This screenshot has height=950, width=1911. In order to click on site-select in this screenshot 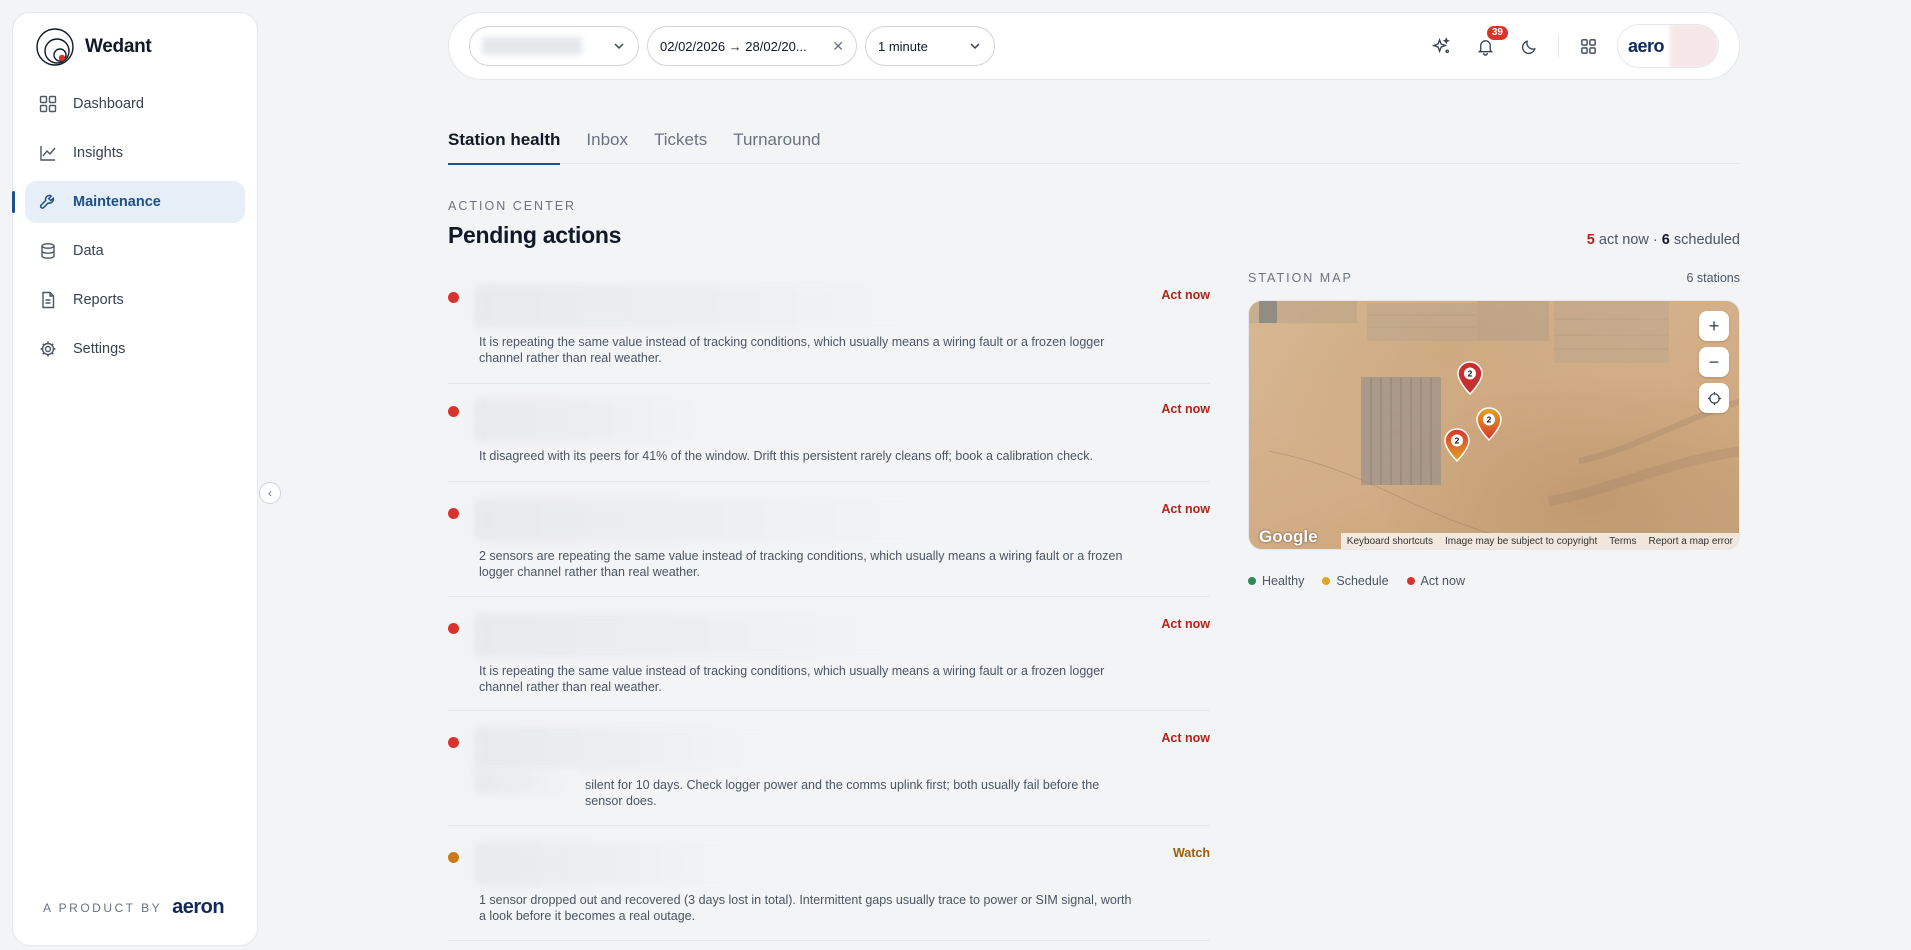, I will do `click(554, 46)`.